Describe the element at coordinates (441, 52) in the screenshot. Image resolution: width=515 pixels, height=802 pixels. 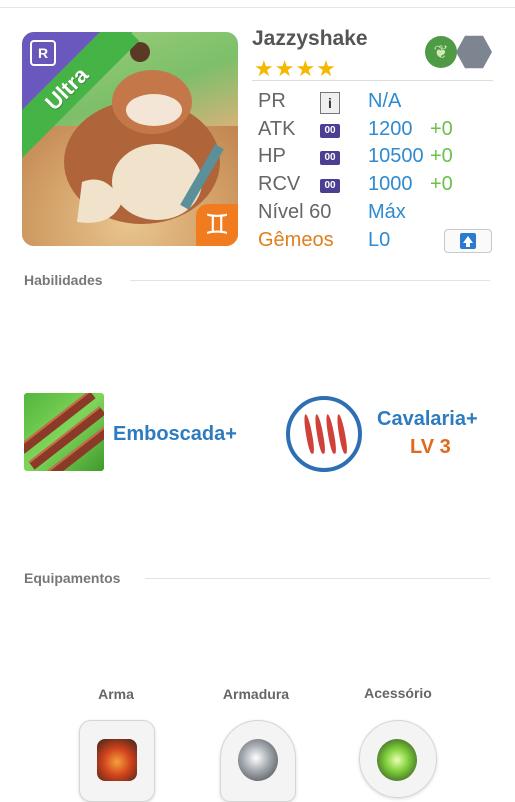
I see `leaf-icon: ❦` at that location.